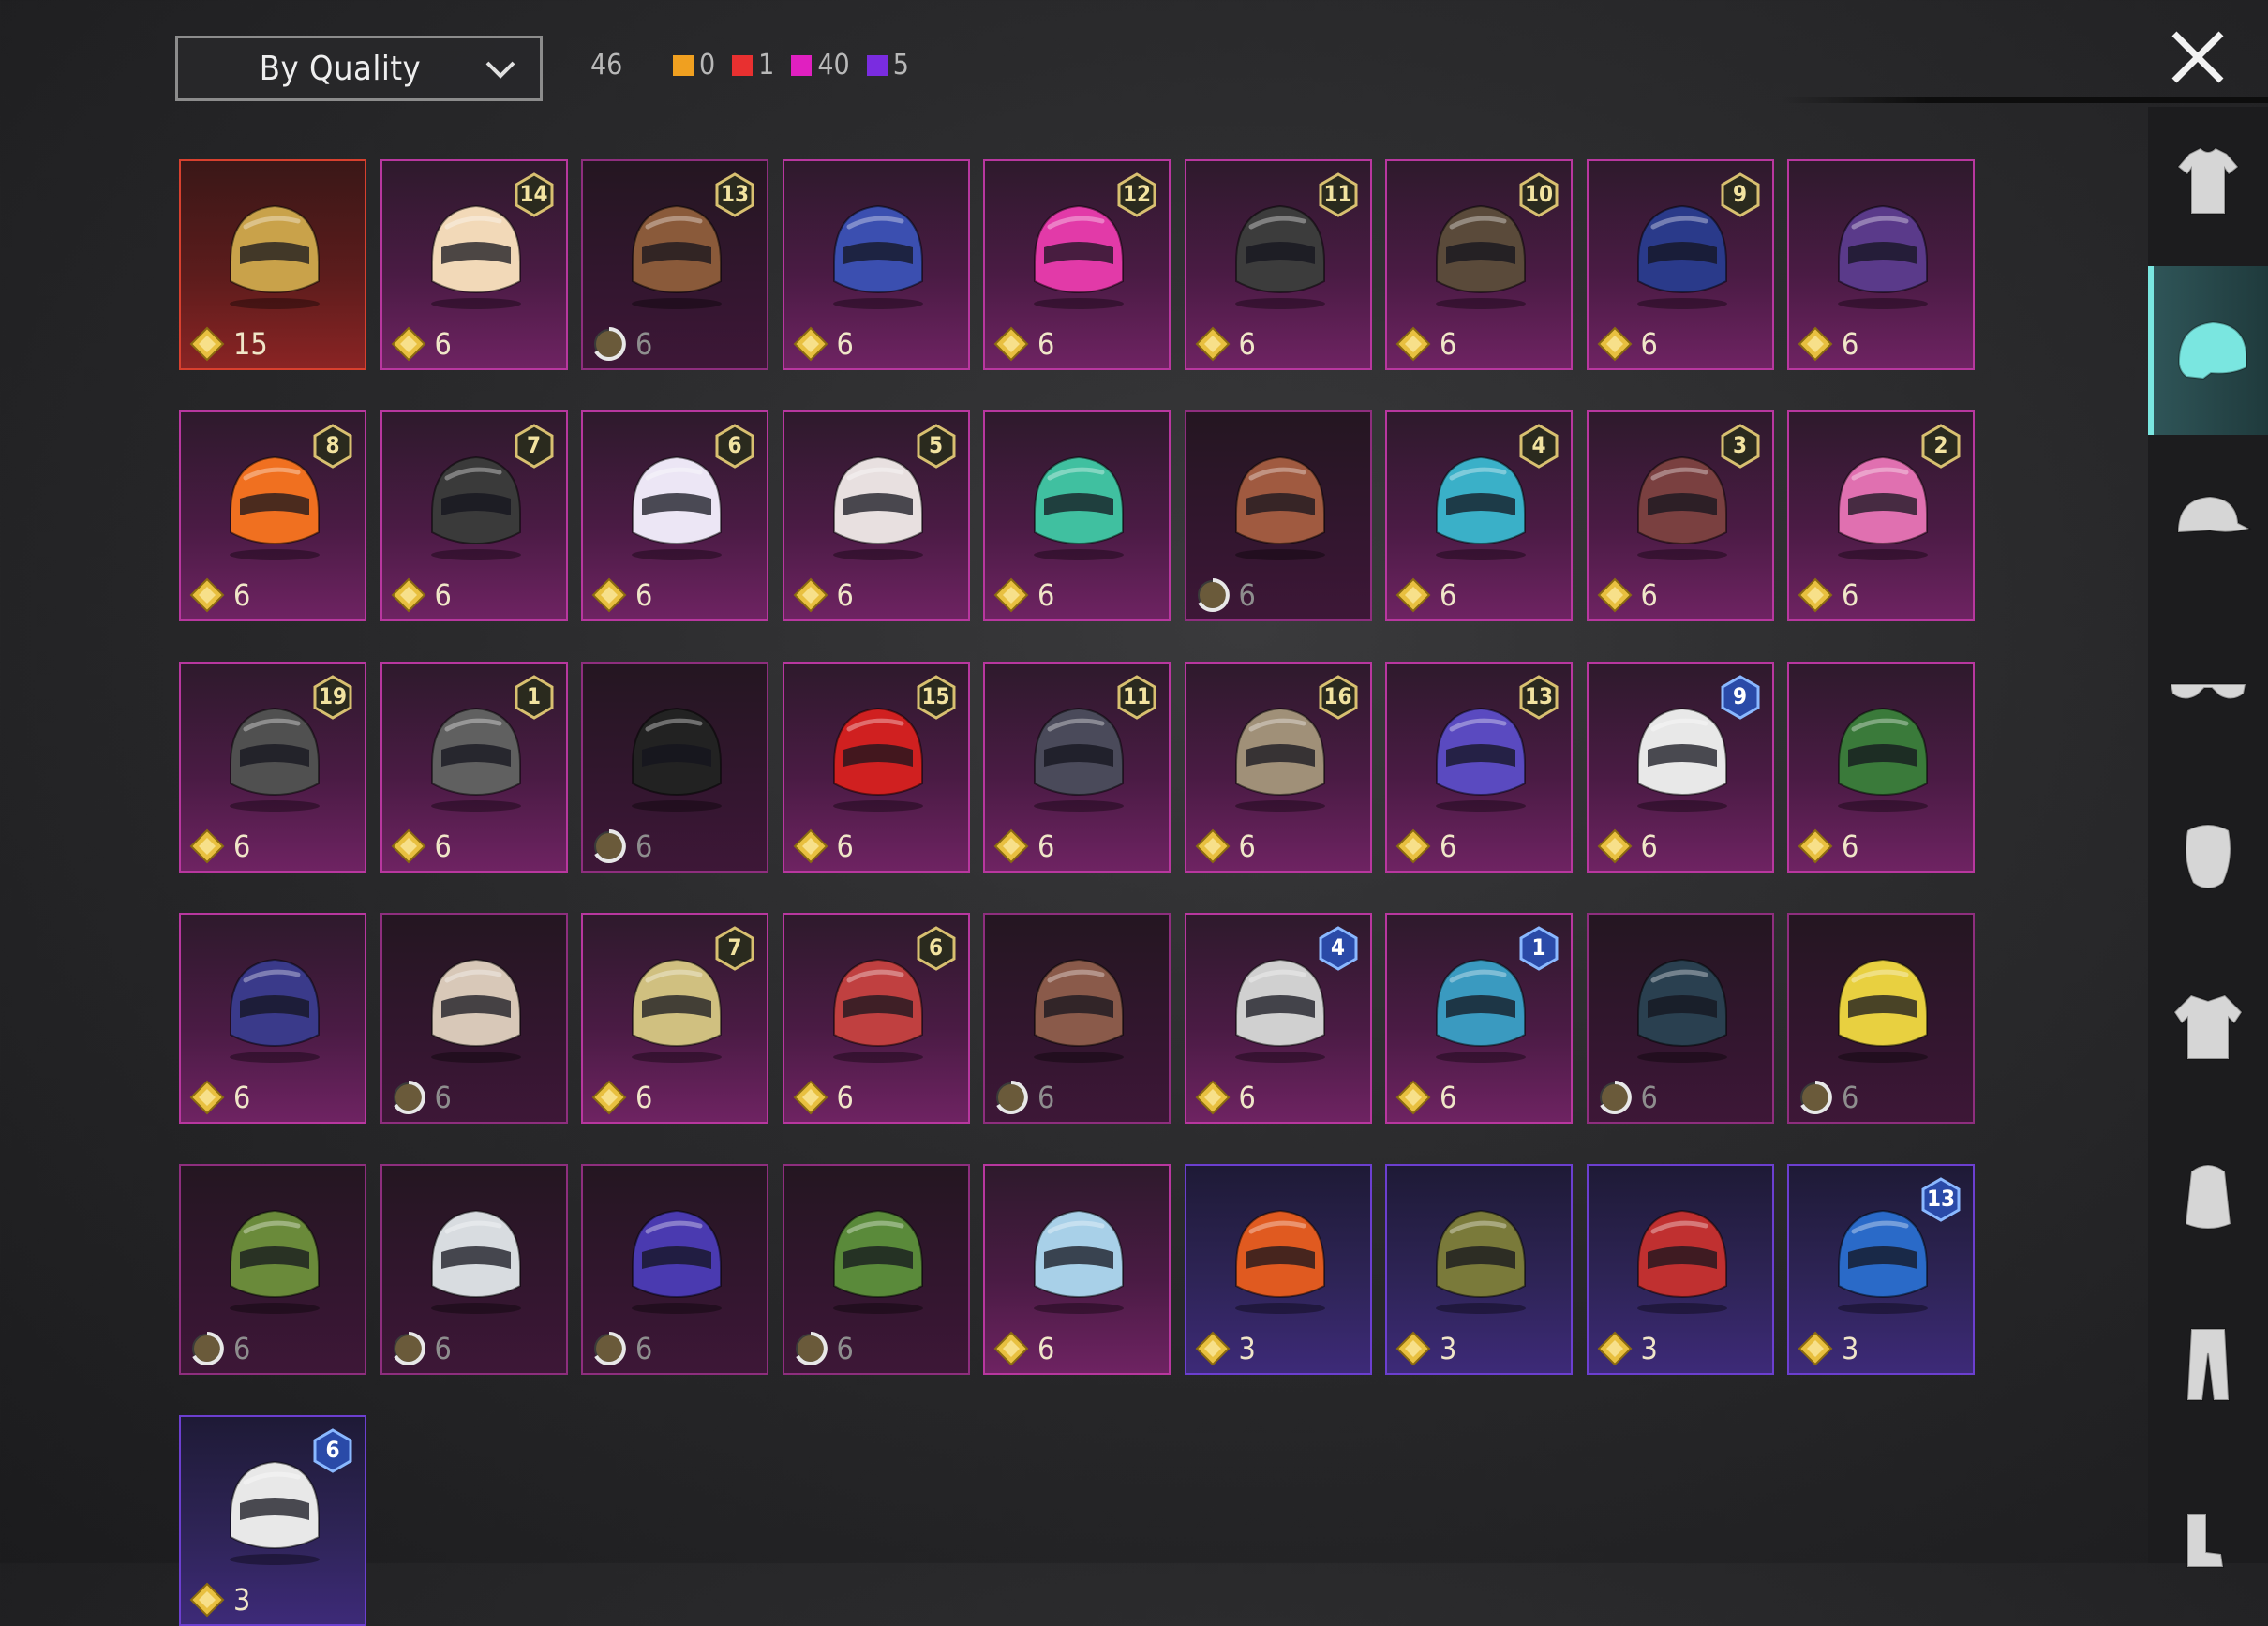 The width and height of the screenshot is (2268, 1626). What do you see at coordinates (1680, 516) in the screenshot?
I see `helmet-item-tile: 36` at bounding box center [1680, 516].